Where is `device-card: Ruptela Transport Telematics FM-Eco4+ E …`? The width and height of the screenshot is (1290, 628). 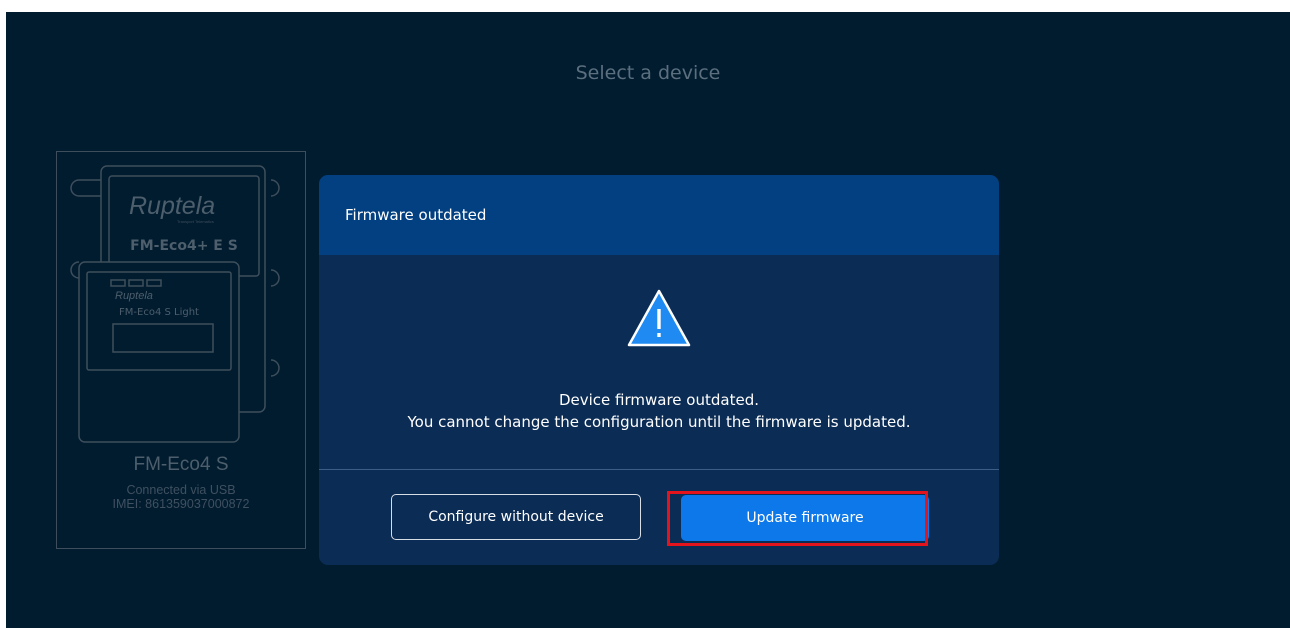
device-card: Ruptela Transport Telematics FM-Eco4+ E … is located at coordinates (181, 350).